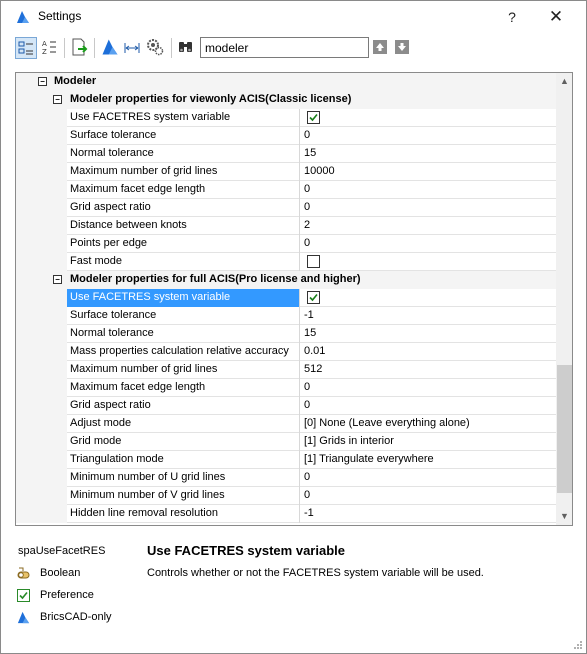 The height and width of the screenshot is (654, 587). I want to click on binoculars-icon, so click(185, 47).